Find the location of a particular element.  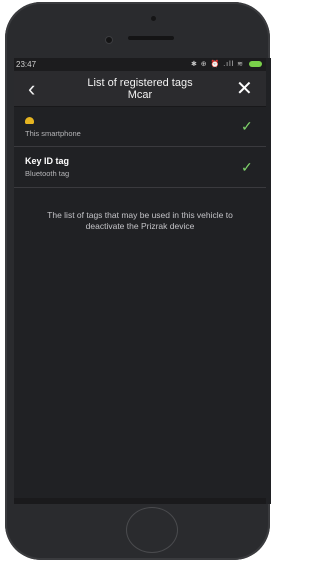

page-title: List of registered tags Mcar is located at coordinates (140, 89).